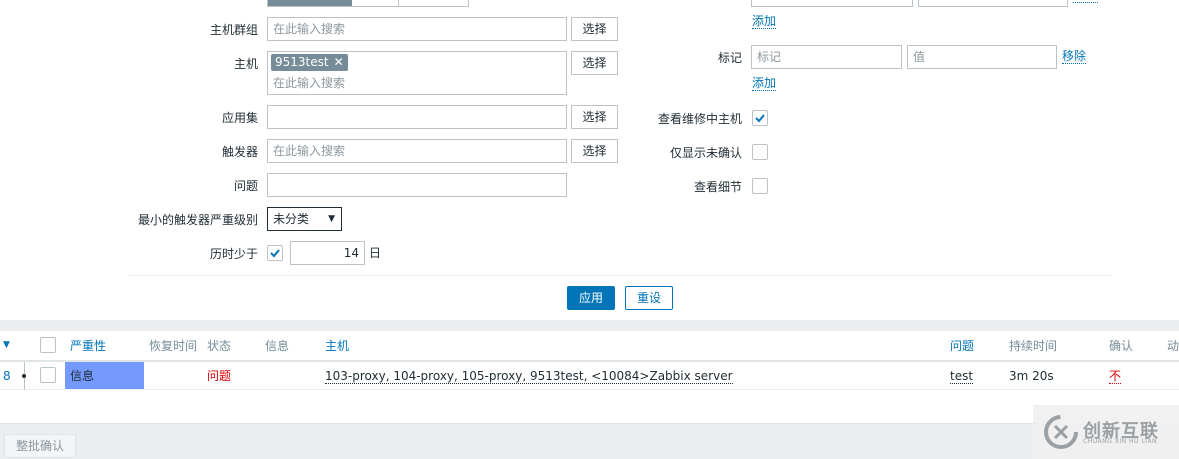  What do you see at coordinates (826, 57) in the screenshot?
I see `tag-name-input: 标记` at bounding box center [826, 57].